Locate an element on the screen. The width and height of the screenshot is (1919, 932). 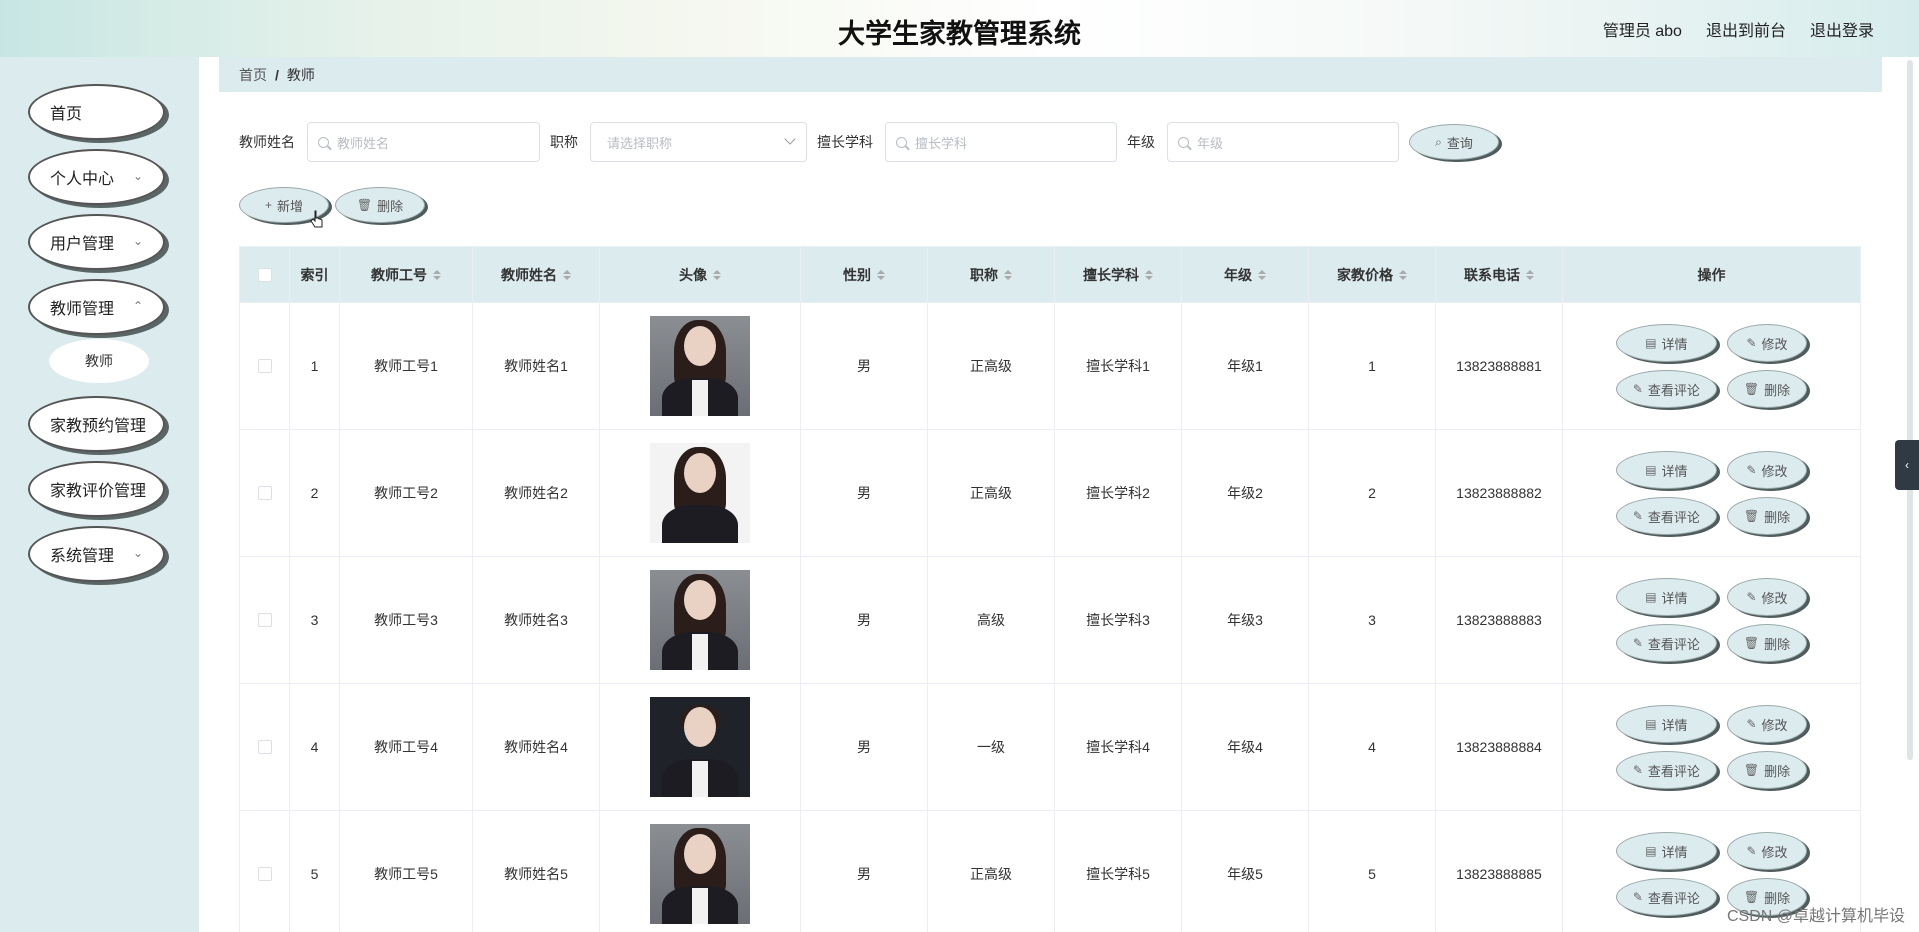
side-panel-toggle: ‹ is located at coordinates (1907, 465).